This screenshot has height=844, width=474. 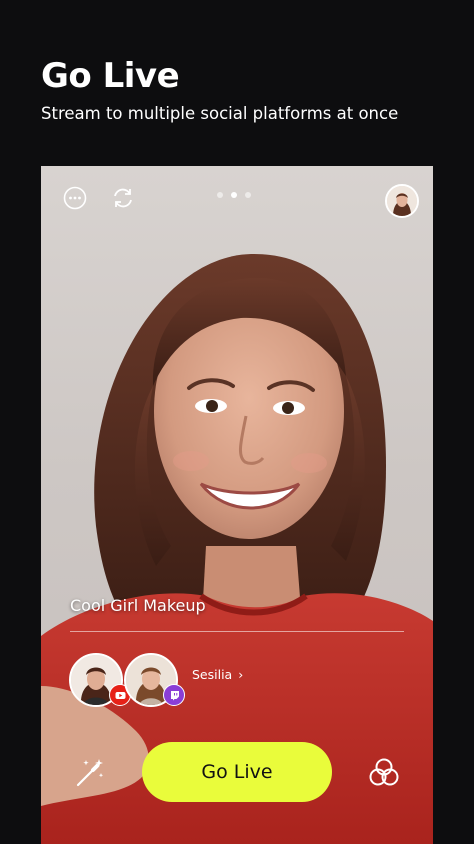 What do you see at coordinates (138, 605) in the screenshot?
I see `stream-title: Cool Girl Makeup` at bounding box center [138, 605].